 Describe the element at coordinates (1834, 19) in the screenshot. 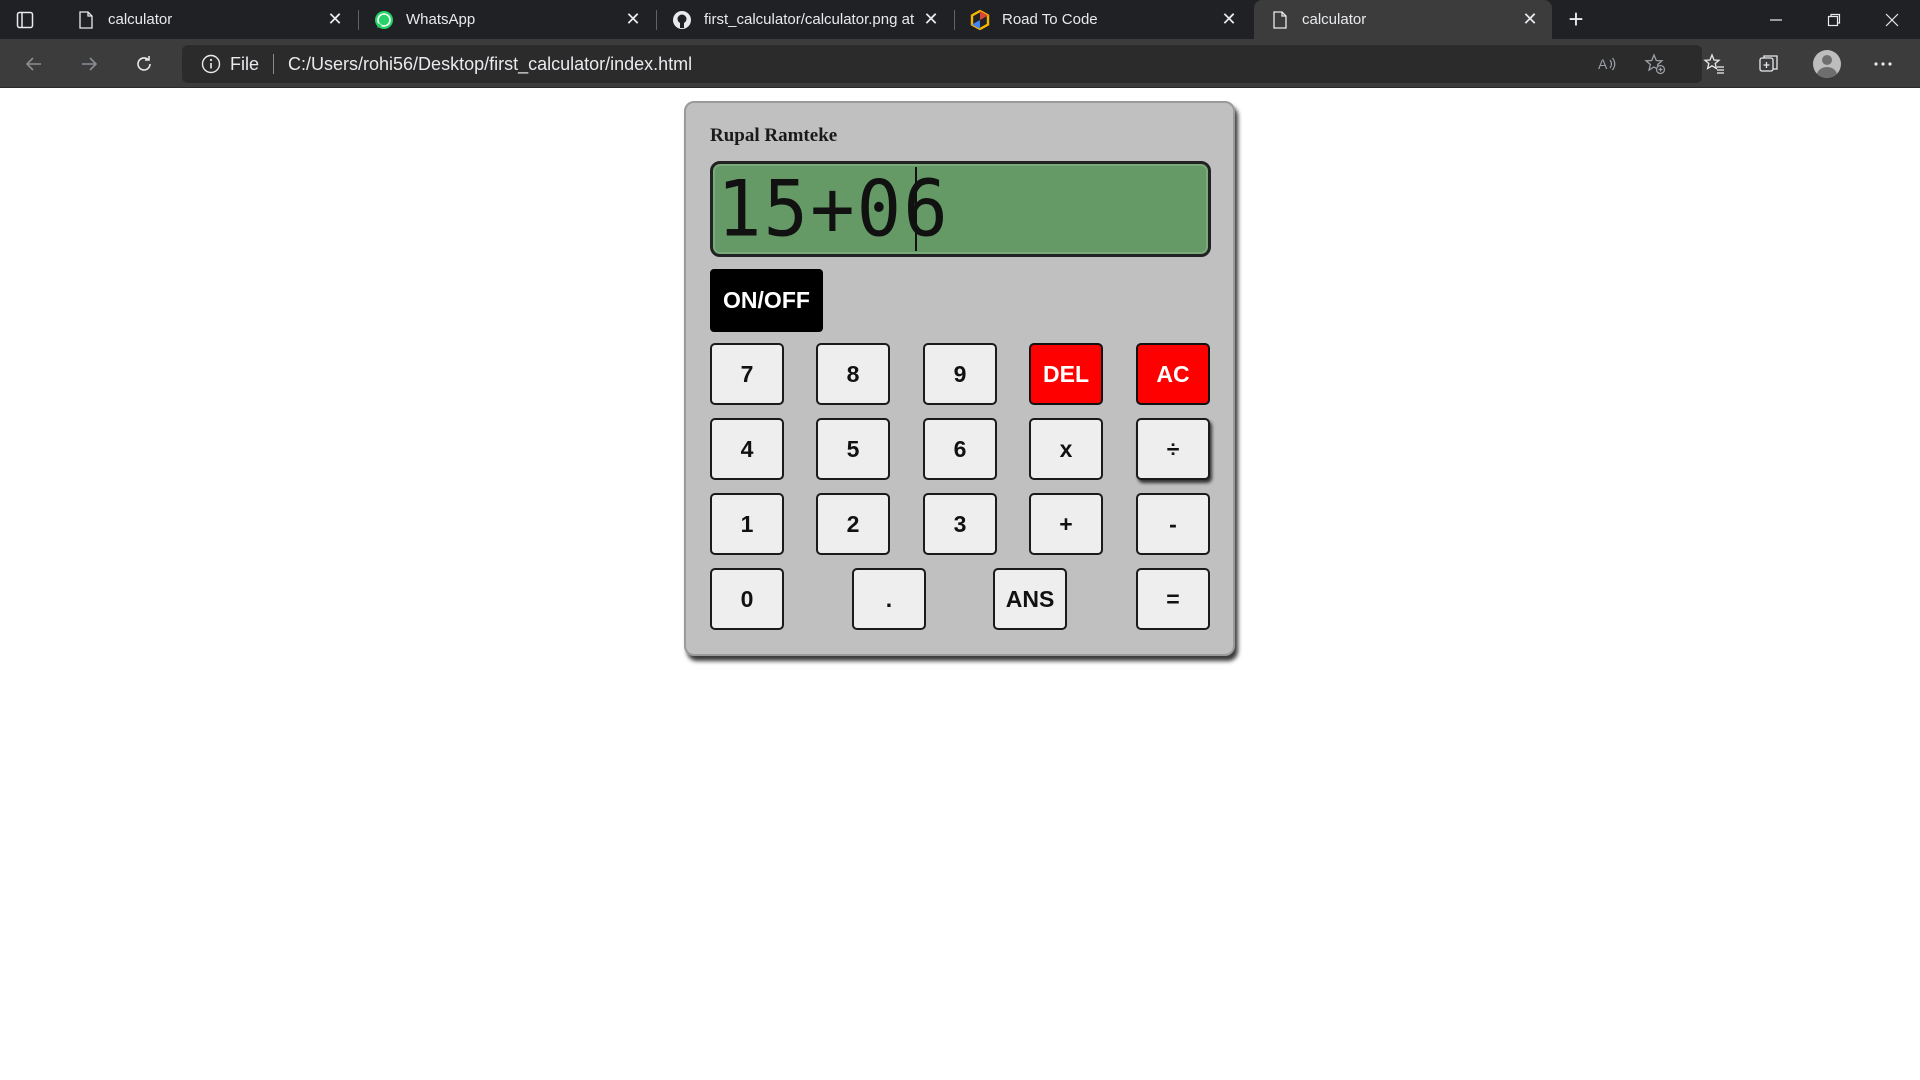

I see `restore-icon` at that location.